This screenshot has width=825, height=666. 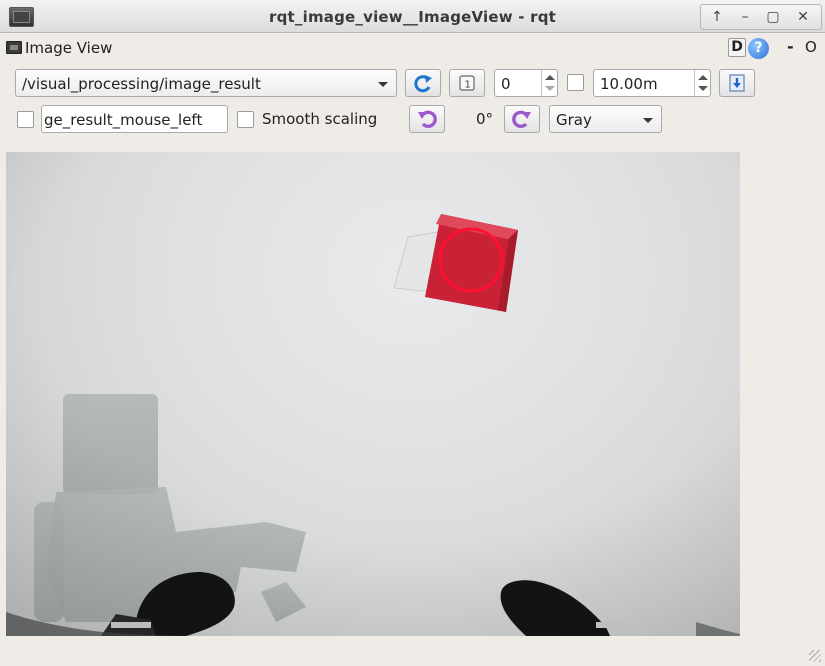 I want to click on resize-grip, so click(x=815, y=656).